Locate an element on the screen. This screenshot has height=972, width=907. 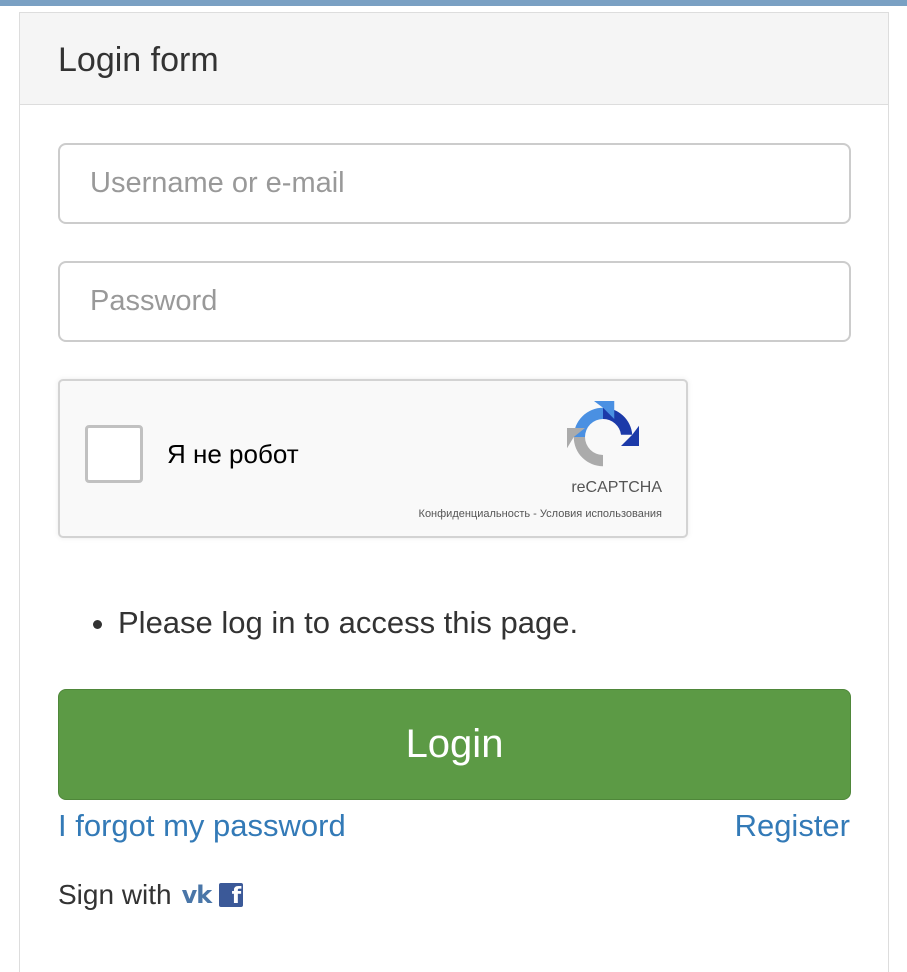
panel-heading: Login form is located at coordinates (454, 59).